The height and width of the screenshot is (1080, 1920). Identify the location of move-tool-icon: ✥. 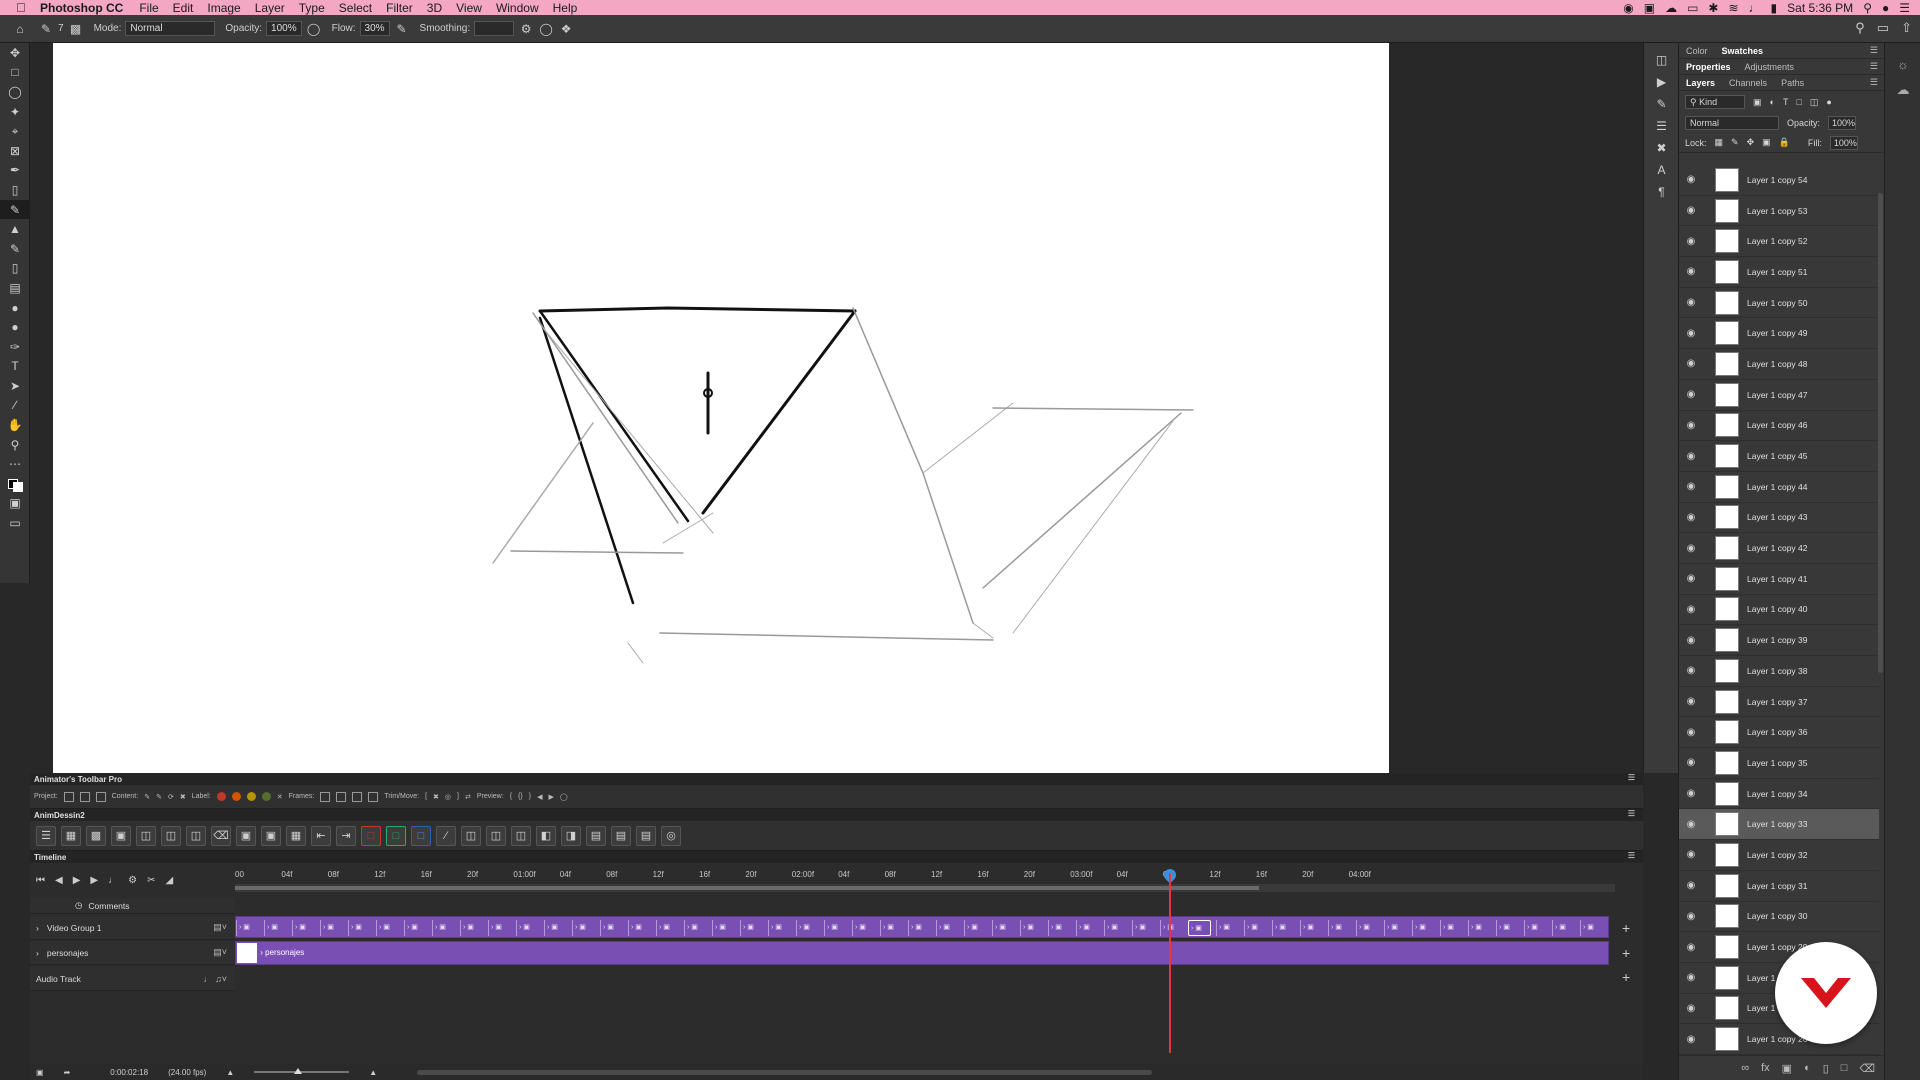
(15, 53).